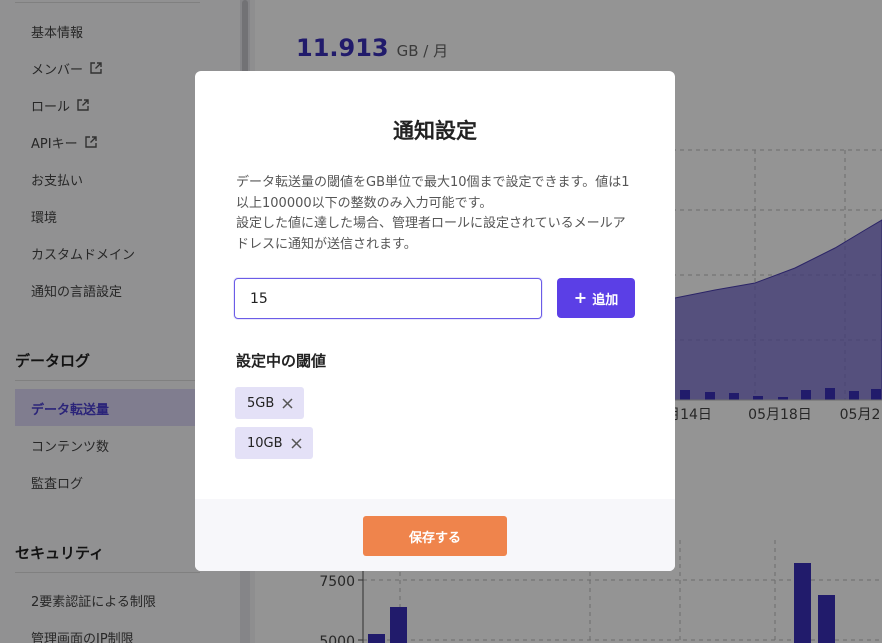 This screenshot has width=882, height=643. I want to click on add-button-label: 追加, so click(605, 300).